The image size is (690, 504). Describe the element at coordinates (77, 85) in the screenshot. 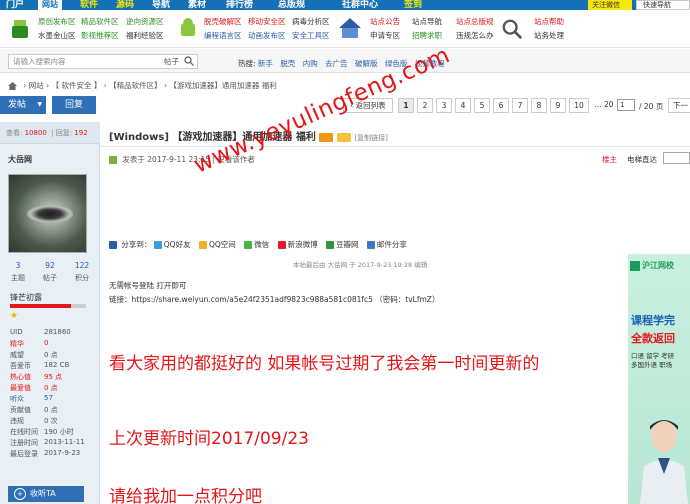

I see `breadcrumb-item: 【 软件安全 】` at that location.